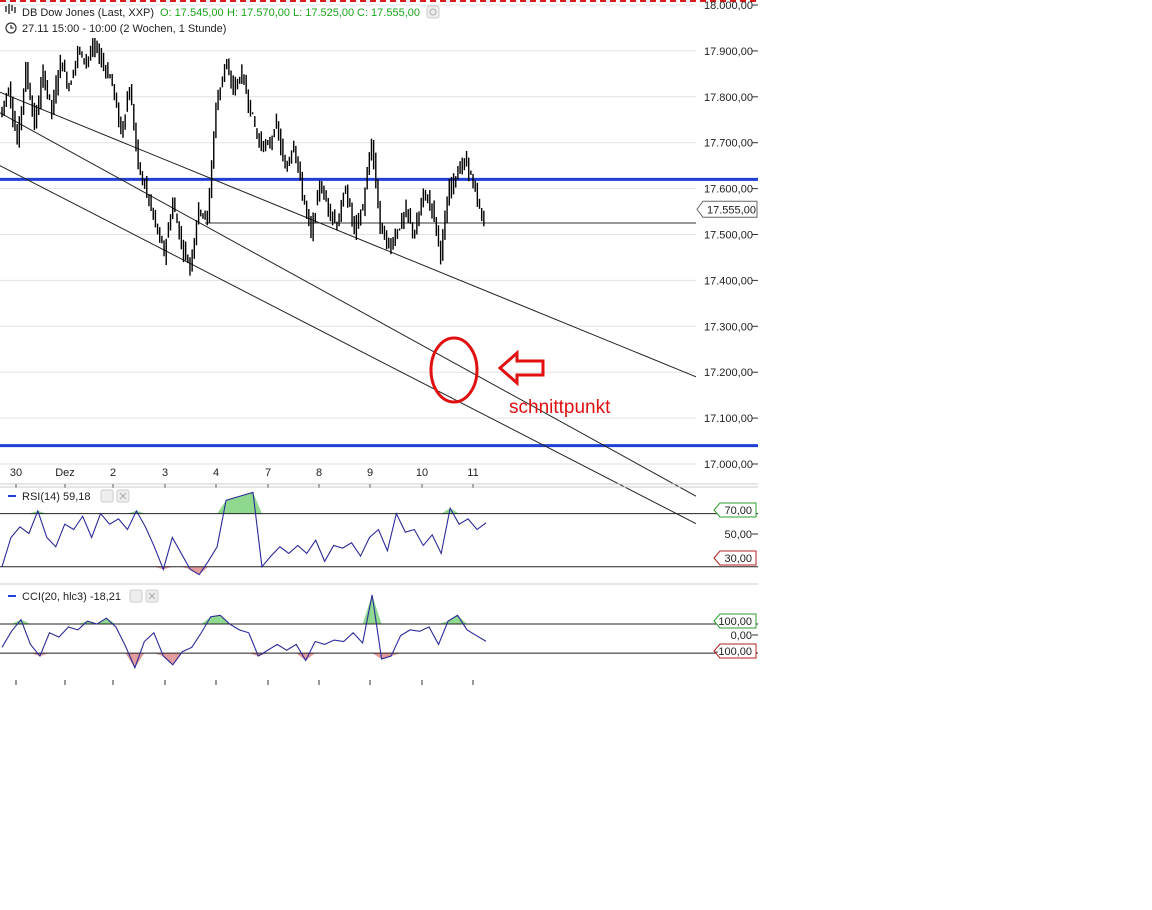 This screenshot has height=910, width=1152. What do you see at coordinates (16, 473) in the screenshot?
I see `x-tick-label: 30` at bounding box center [16, 473].